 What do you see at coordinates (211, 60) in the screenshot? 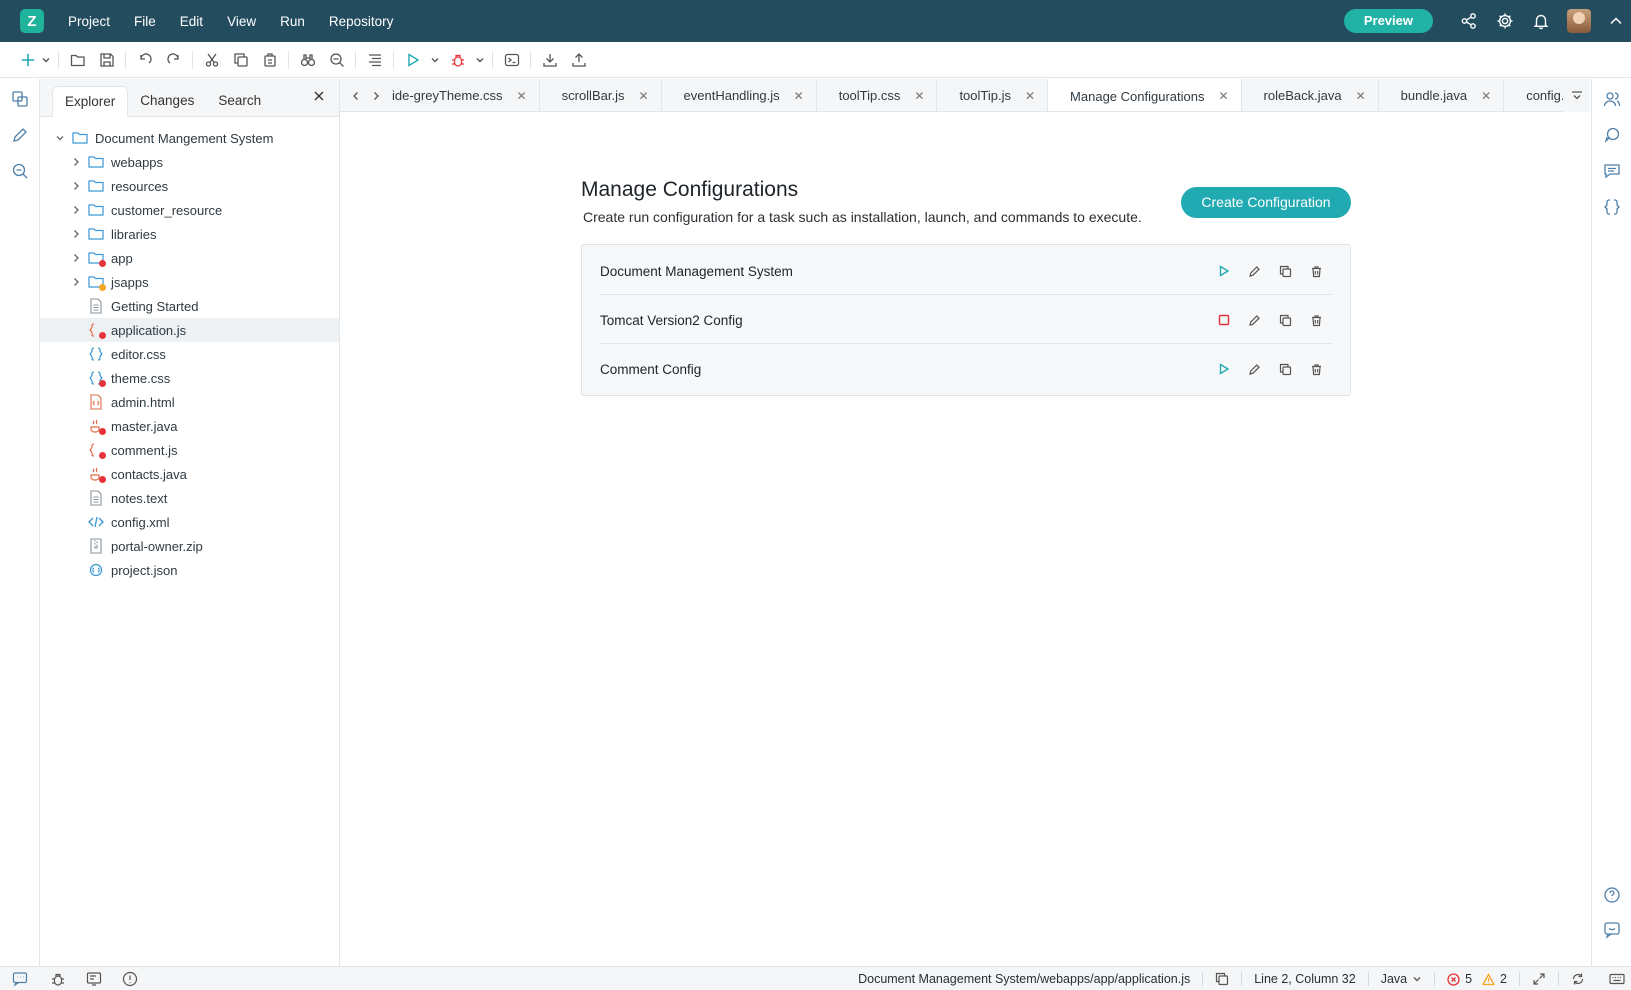
I see `cut-icon` at bounding box center [211, 60].